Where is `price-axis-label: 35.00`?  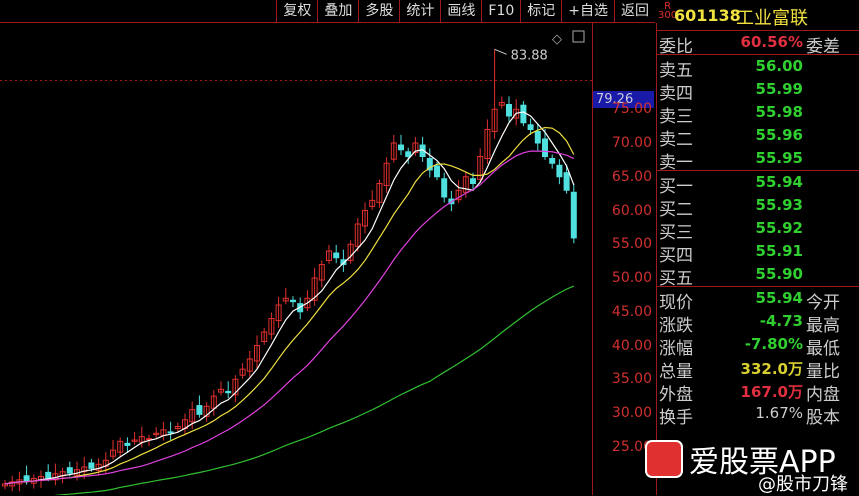 price-axis-label: 35.00 is located at coordinates (631, 379).